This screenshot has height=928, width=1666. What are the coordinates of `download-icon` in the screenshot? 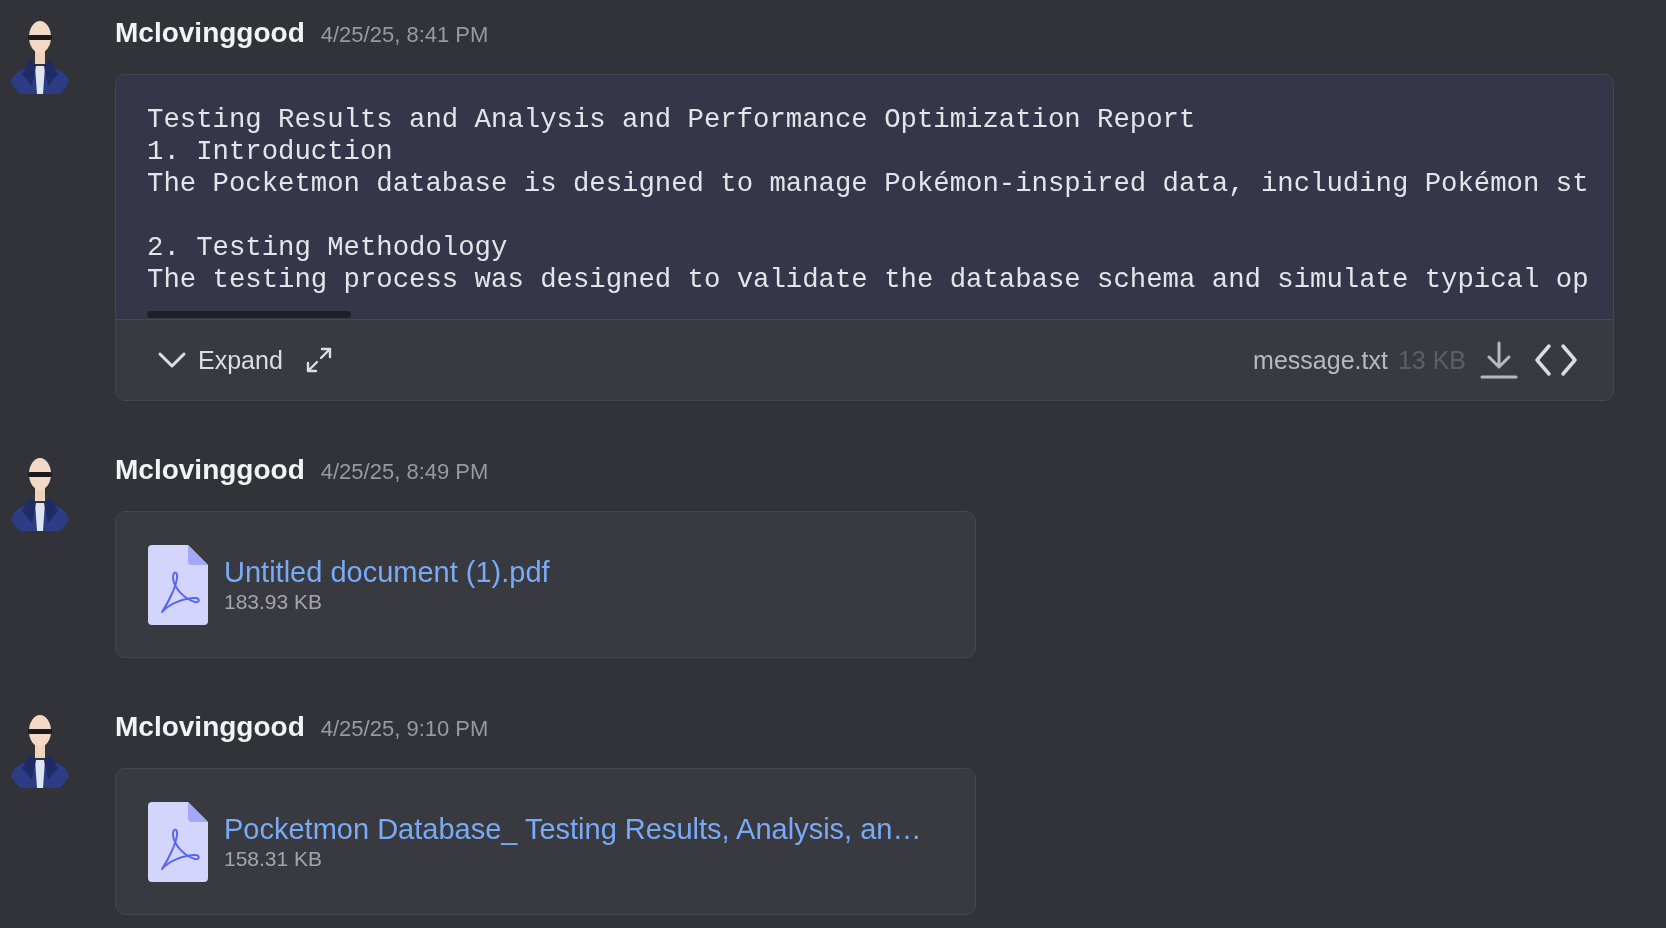 It's located at (1499, 360).